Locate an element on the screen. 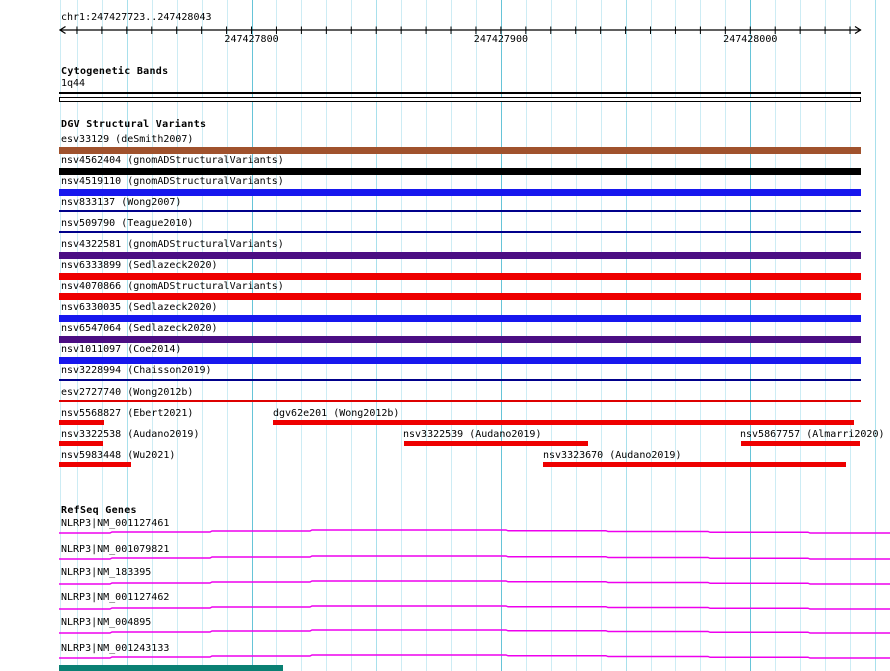  variant-label: dgv62e201 (Wong2012b) is located at coordinates (336, 413).